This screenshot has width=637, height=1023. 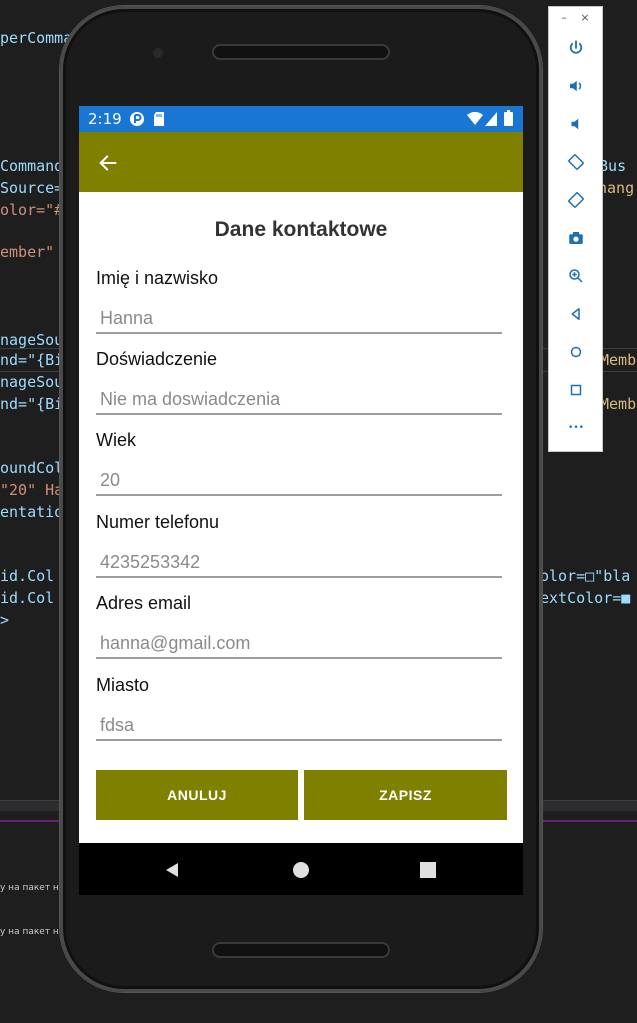 I want to click on nav-back-icon, so click(x=172, y=870).